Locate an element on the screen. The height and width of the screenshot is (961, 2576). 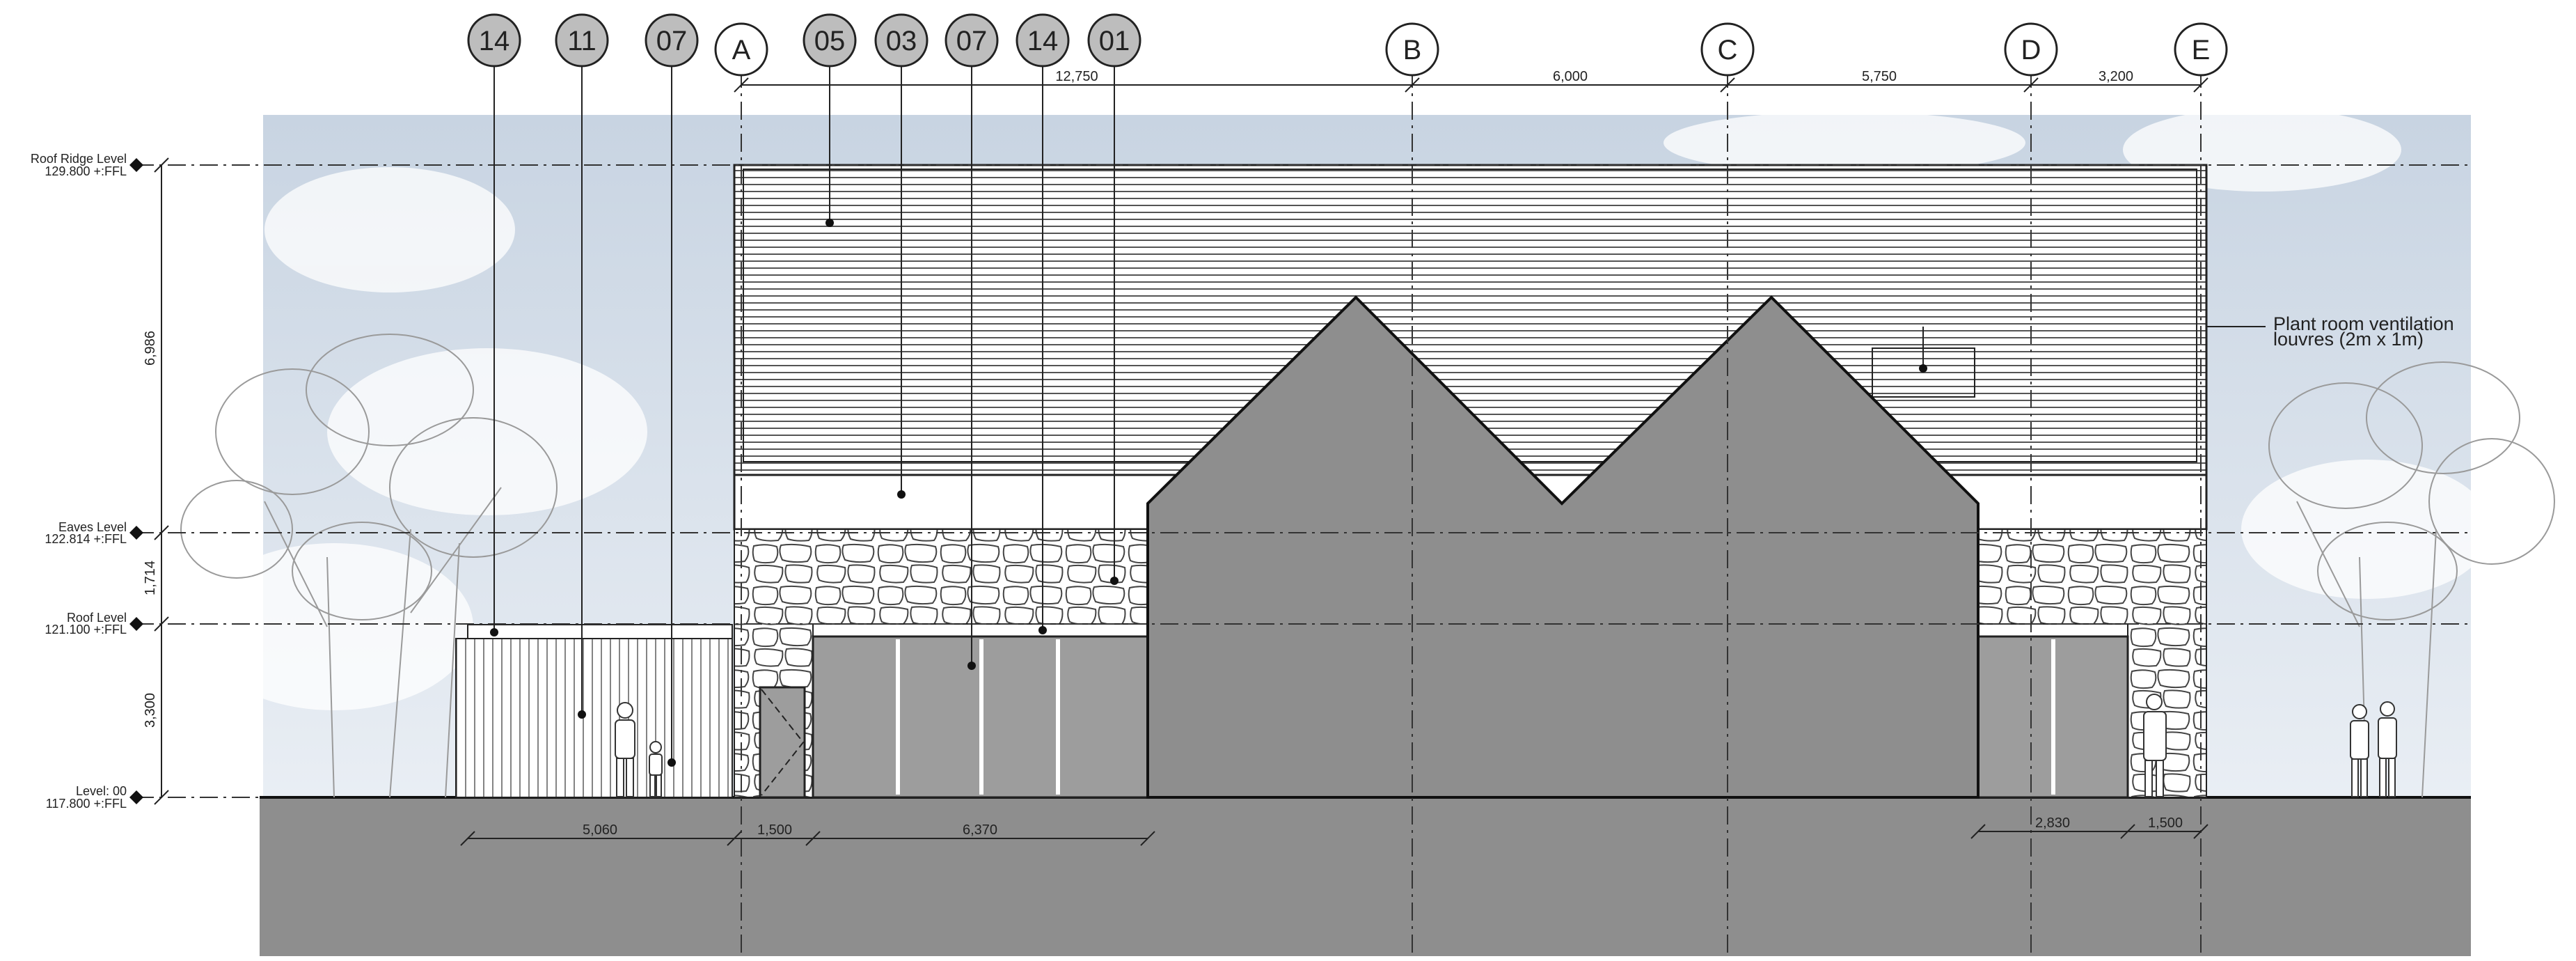
level-value-ground: 117.800 +:FFL is located at coordinates (86, 804).